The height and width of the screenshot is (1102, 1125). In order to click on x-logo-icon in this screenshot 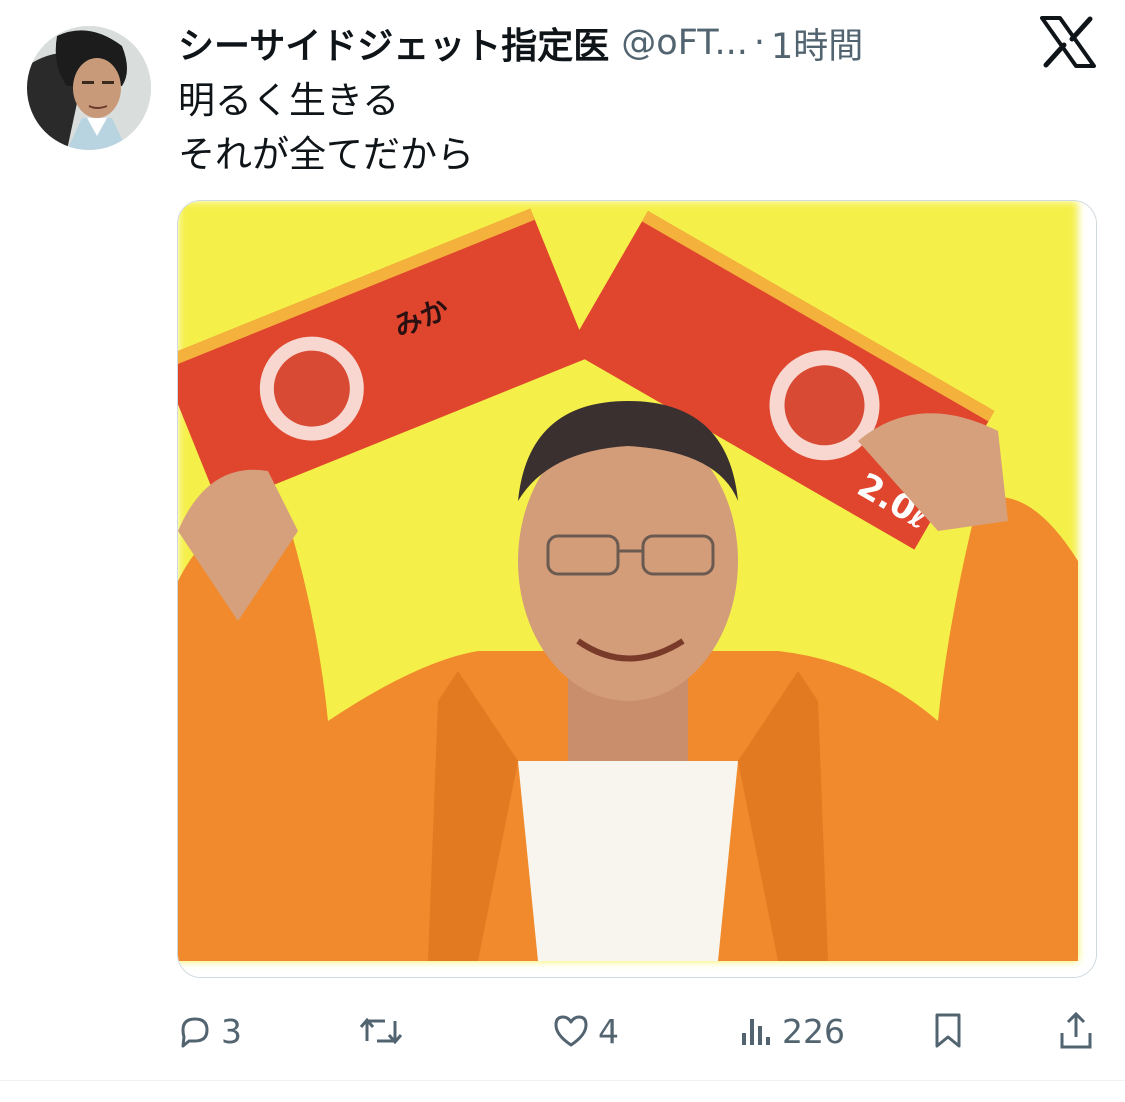, I will do `click(1068, 42)`.